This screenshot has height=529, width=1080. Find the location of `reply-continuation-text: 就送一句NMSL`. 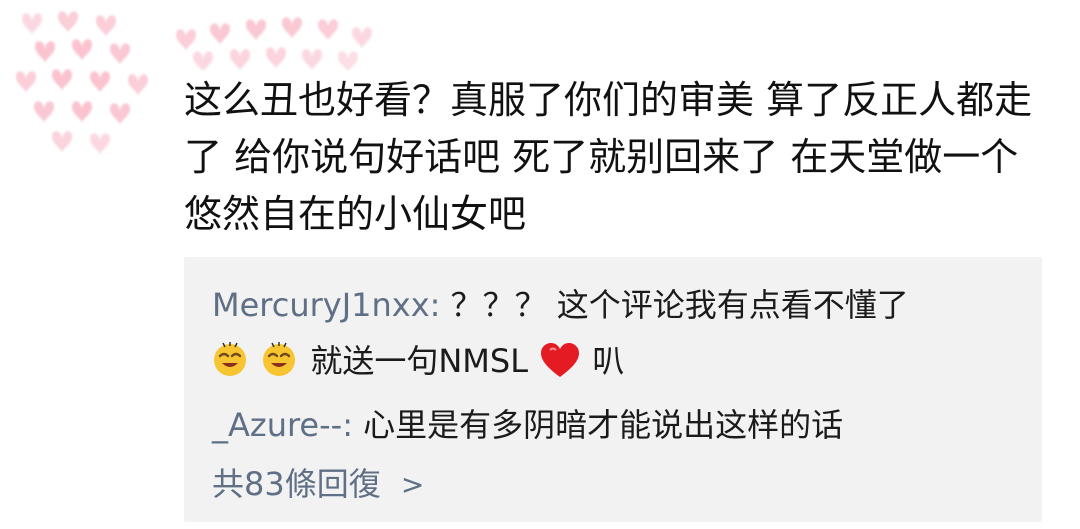

reply-continuation-text: 就送一句NMSL is located at coordinates (419, 361).